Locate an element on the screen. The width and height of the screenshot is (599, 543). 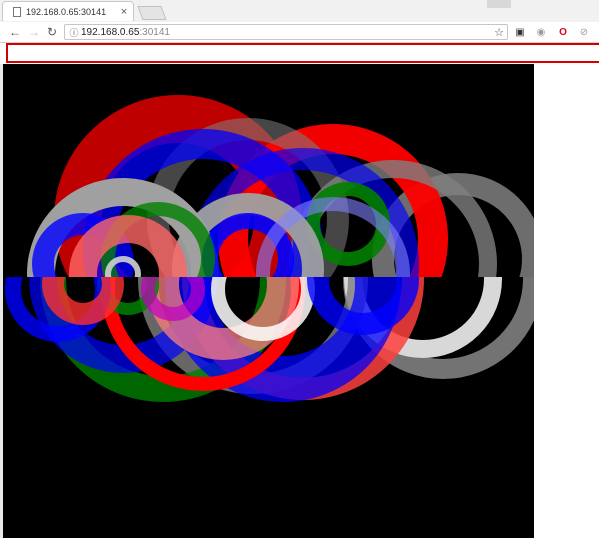
page-icon is located at coordinates (17, 11).